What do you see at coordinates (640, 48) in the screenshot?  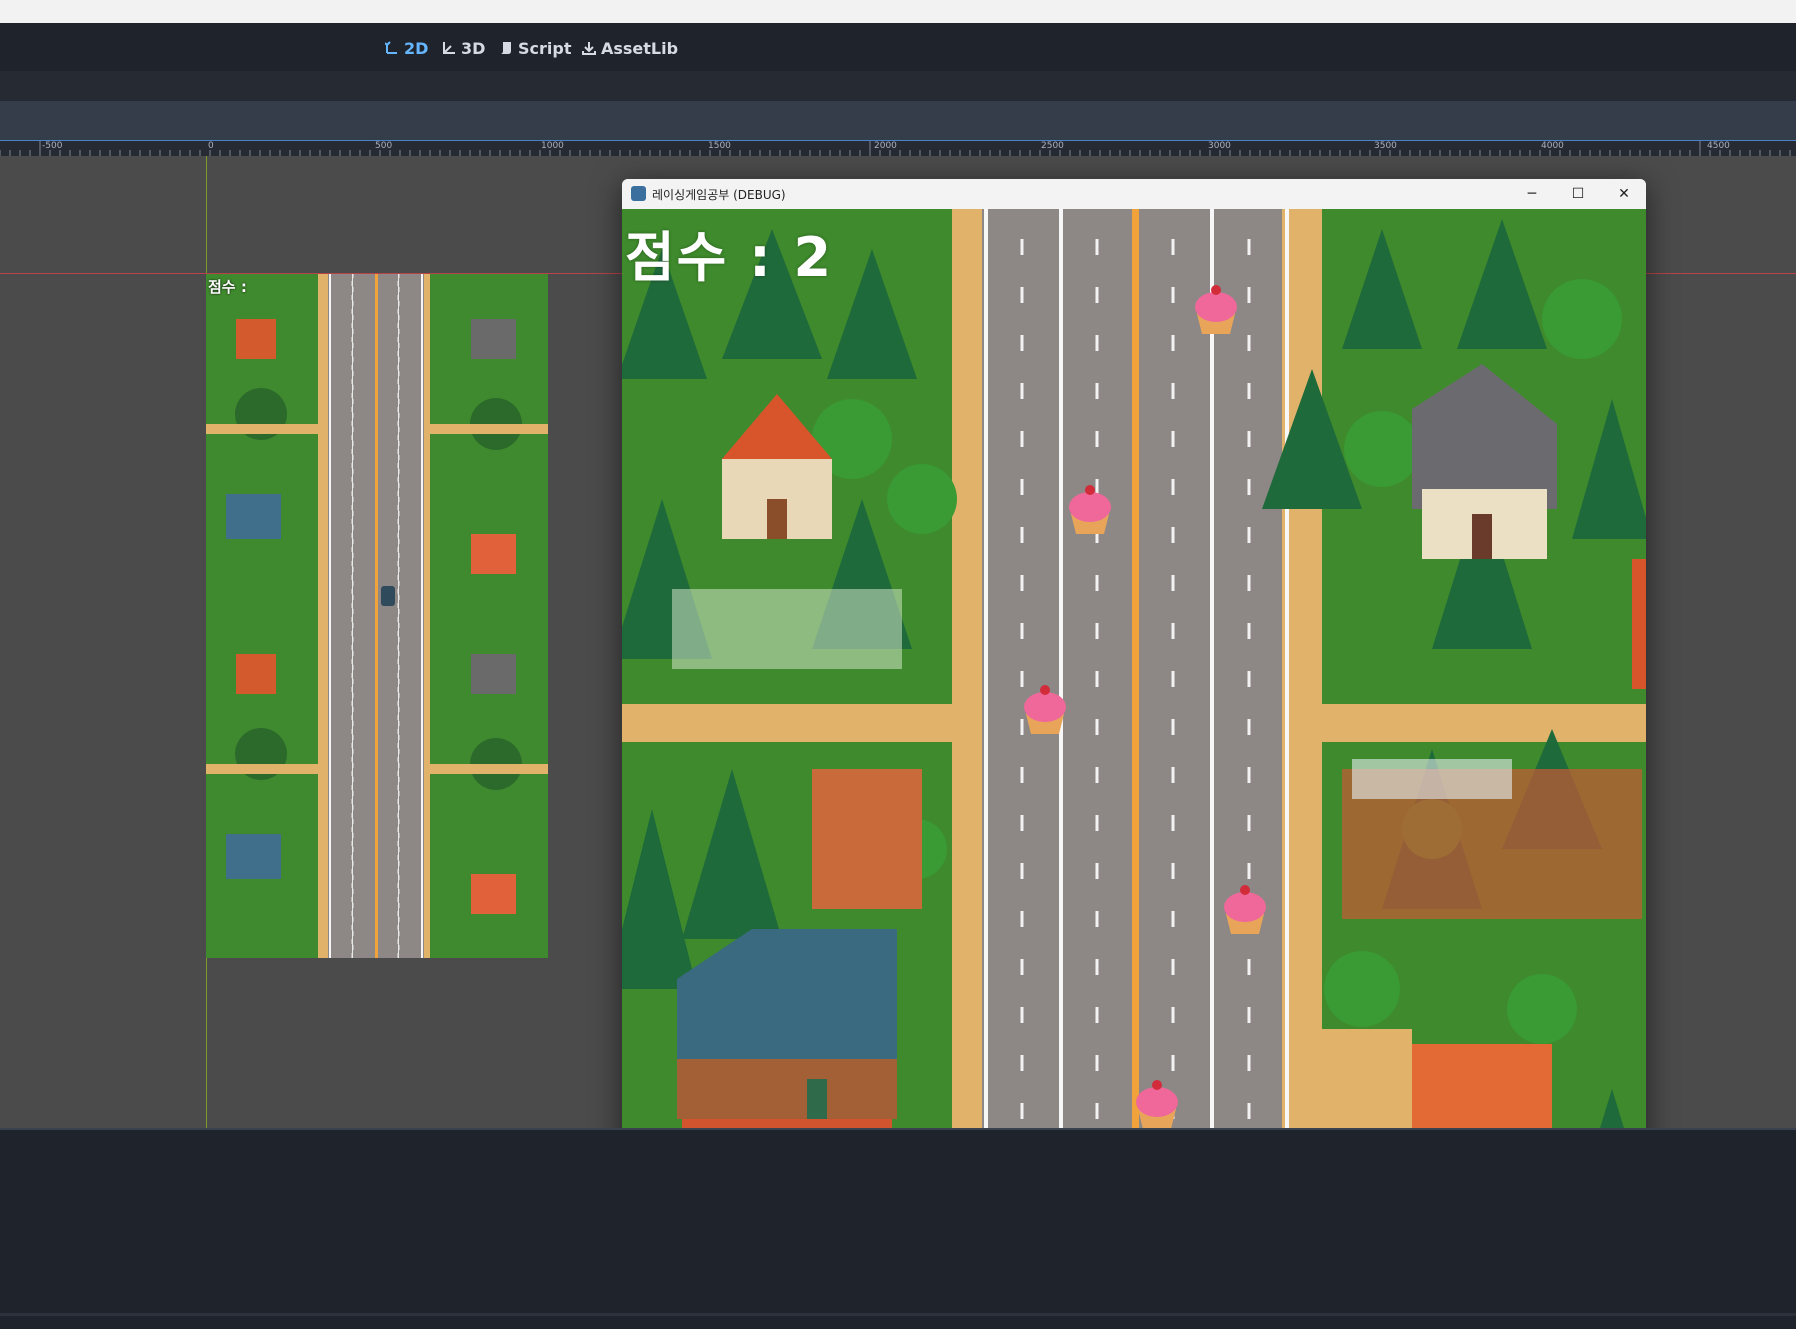 I see `workspace-assetlib-label: AssetLib` at bounding box center [640, 48].